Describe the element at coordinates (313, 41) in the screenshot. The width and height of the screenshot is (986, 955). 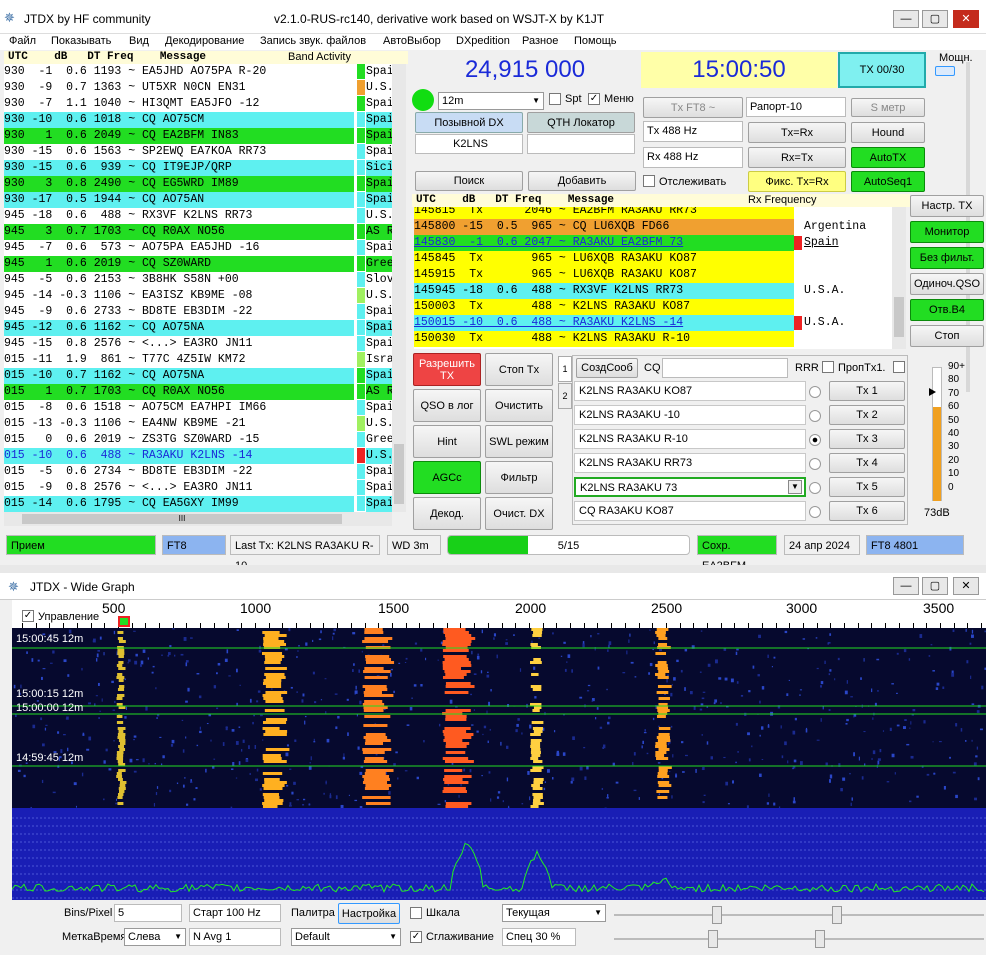
I see `menu-record: Запись звук. файлов` at that location.